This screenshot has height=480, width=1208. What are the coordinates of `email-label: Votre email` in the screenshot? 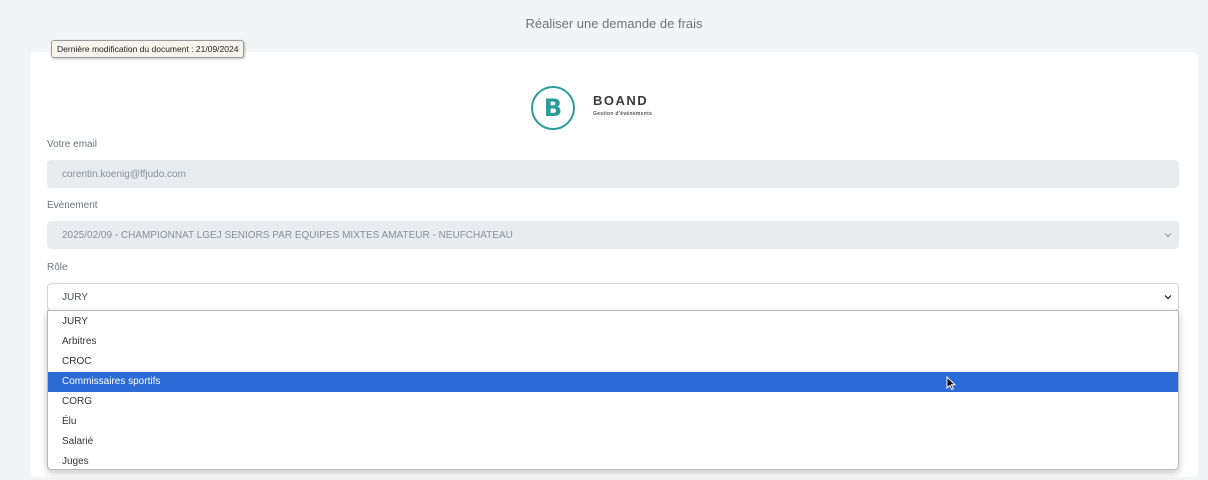 It's located at (72, 144).